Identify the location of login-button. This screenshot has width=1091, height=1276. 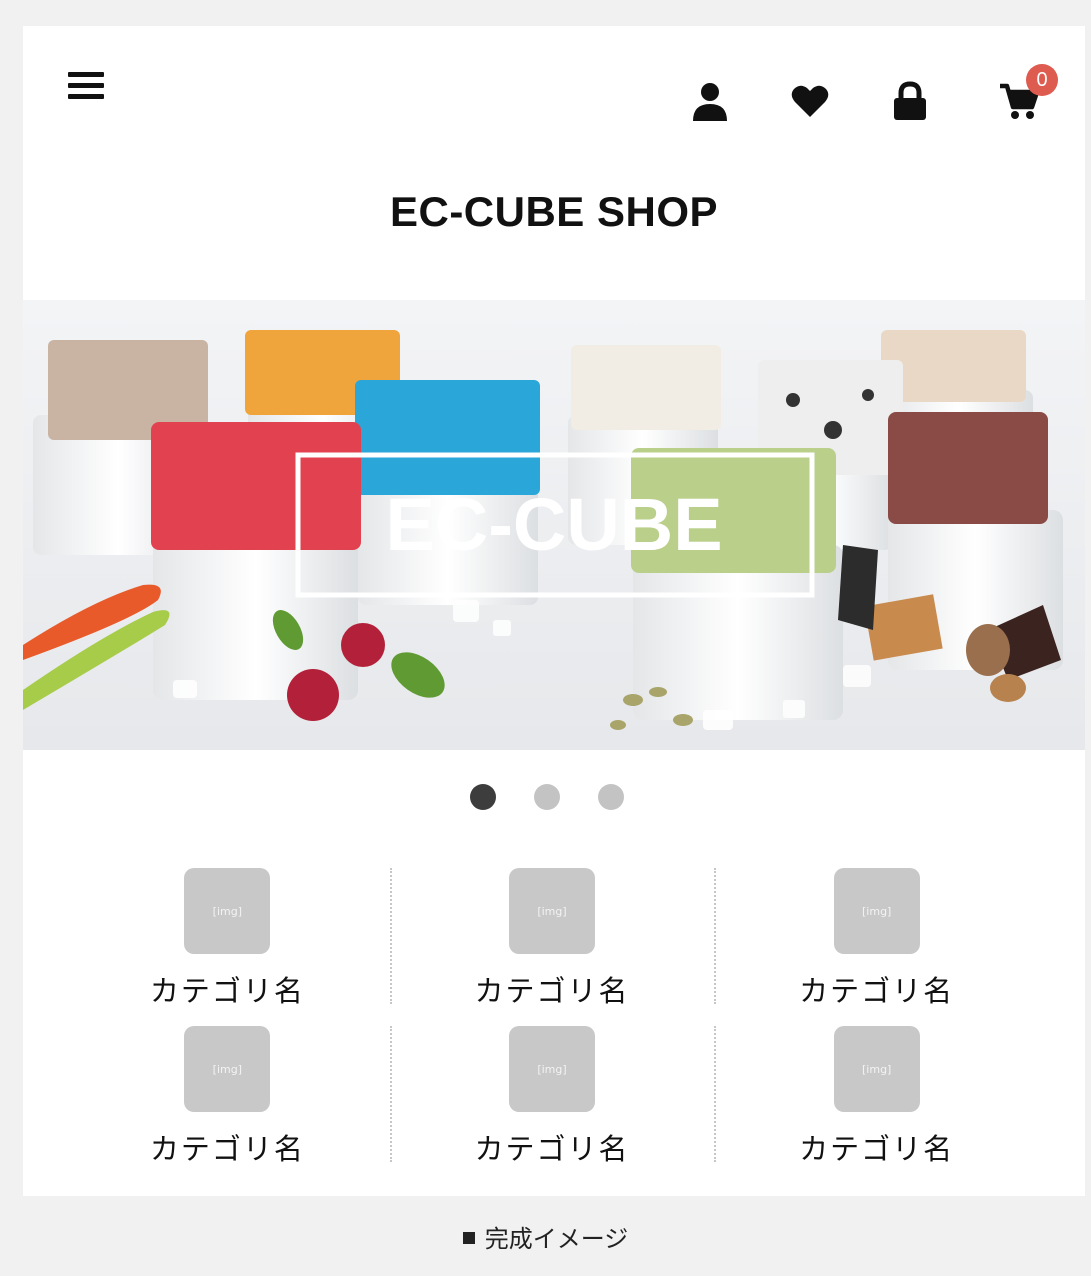
(912, 103).